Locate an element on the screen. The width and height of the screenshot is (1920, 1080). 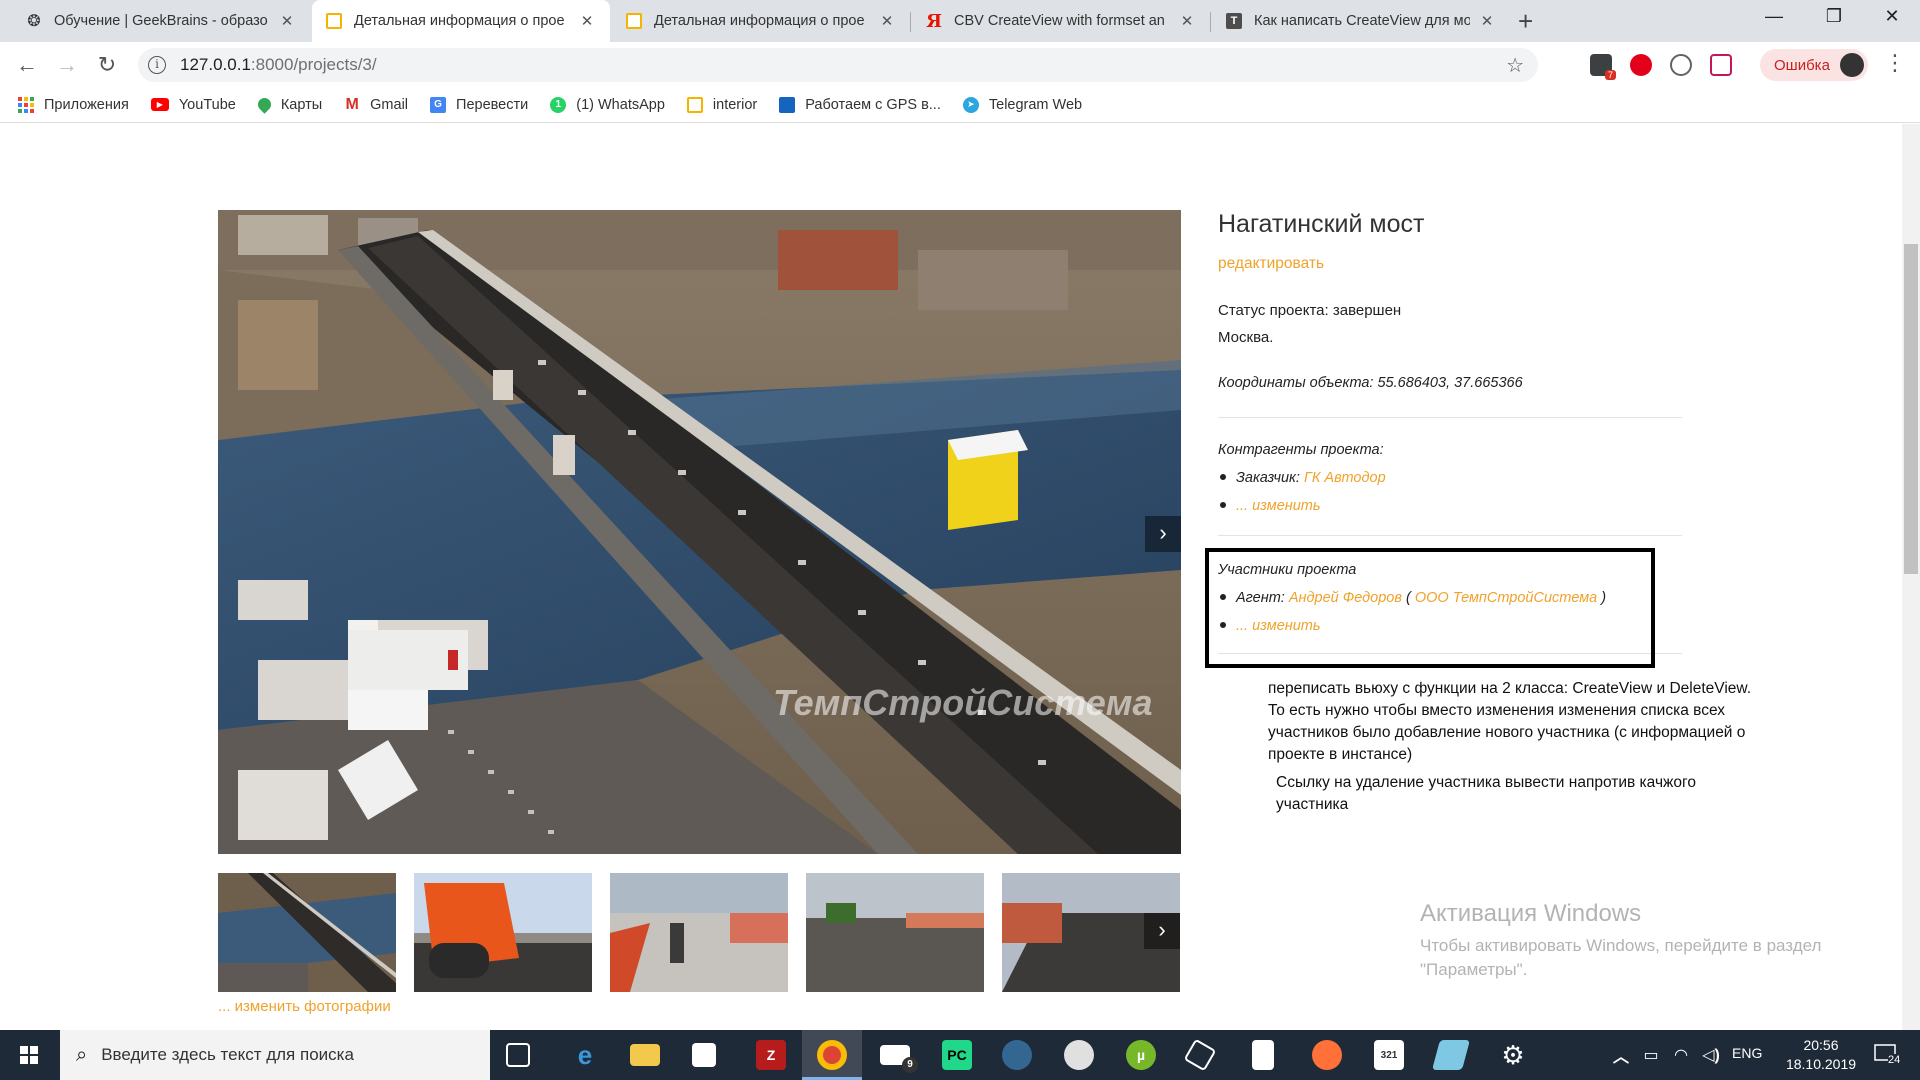
habr-icon: T is located at coordinates (1234, 21).